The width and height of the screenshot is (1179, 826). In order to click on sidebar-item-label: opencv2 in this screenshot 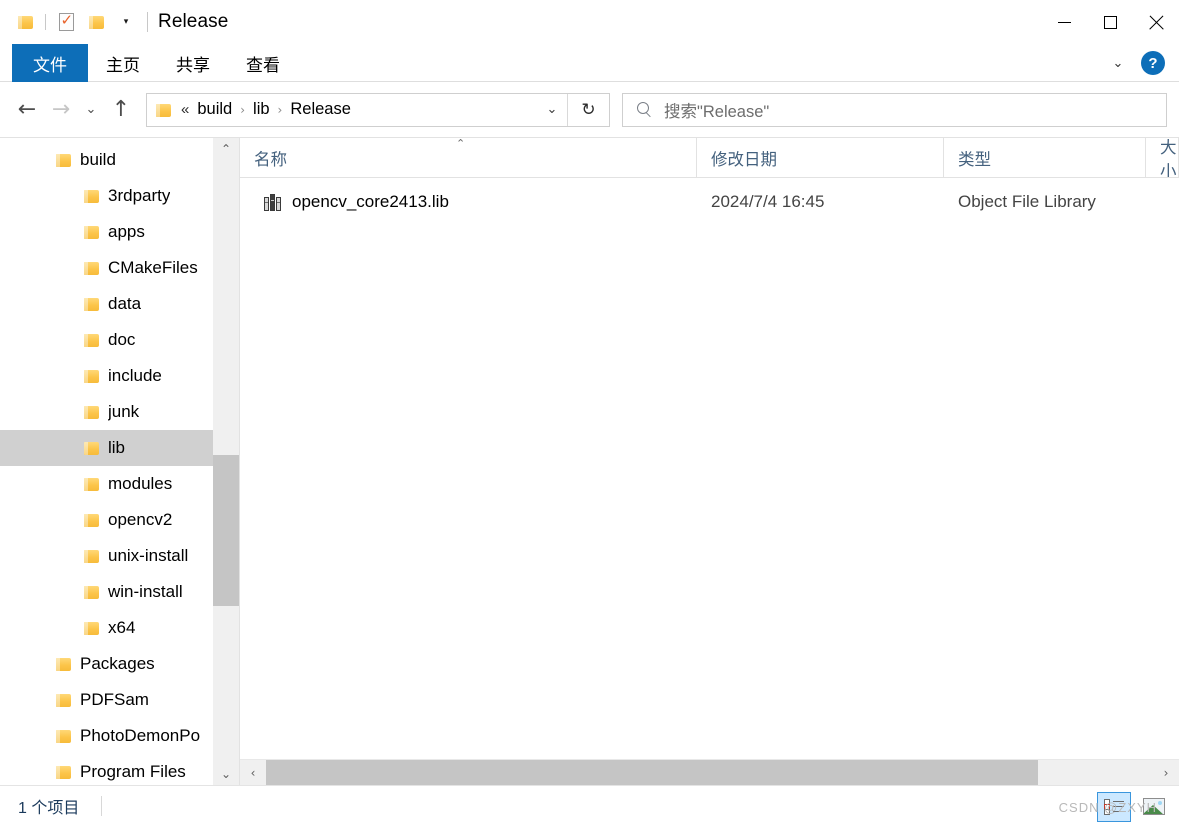, I will do `click(140, 519)`.